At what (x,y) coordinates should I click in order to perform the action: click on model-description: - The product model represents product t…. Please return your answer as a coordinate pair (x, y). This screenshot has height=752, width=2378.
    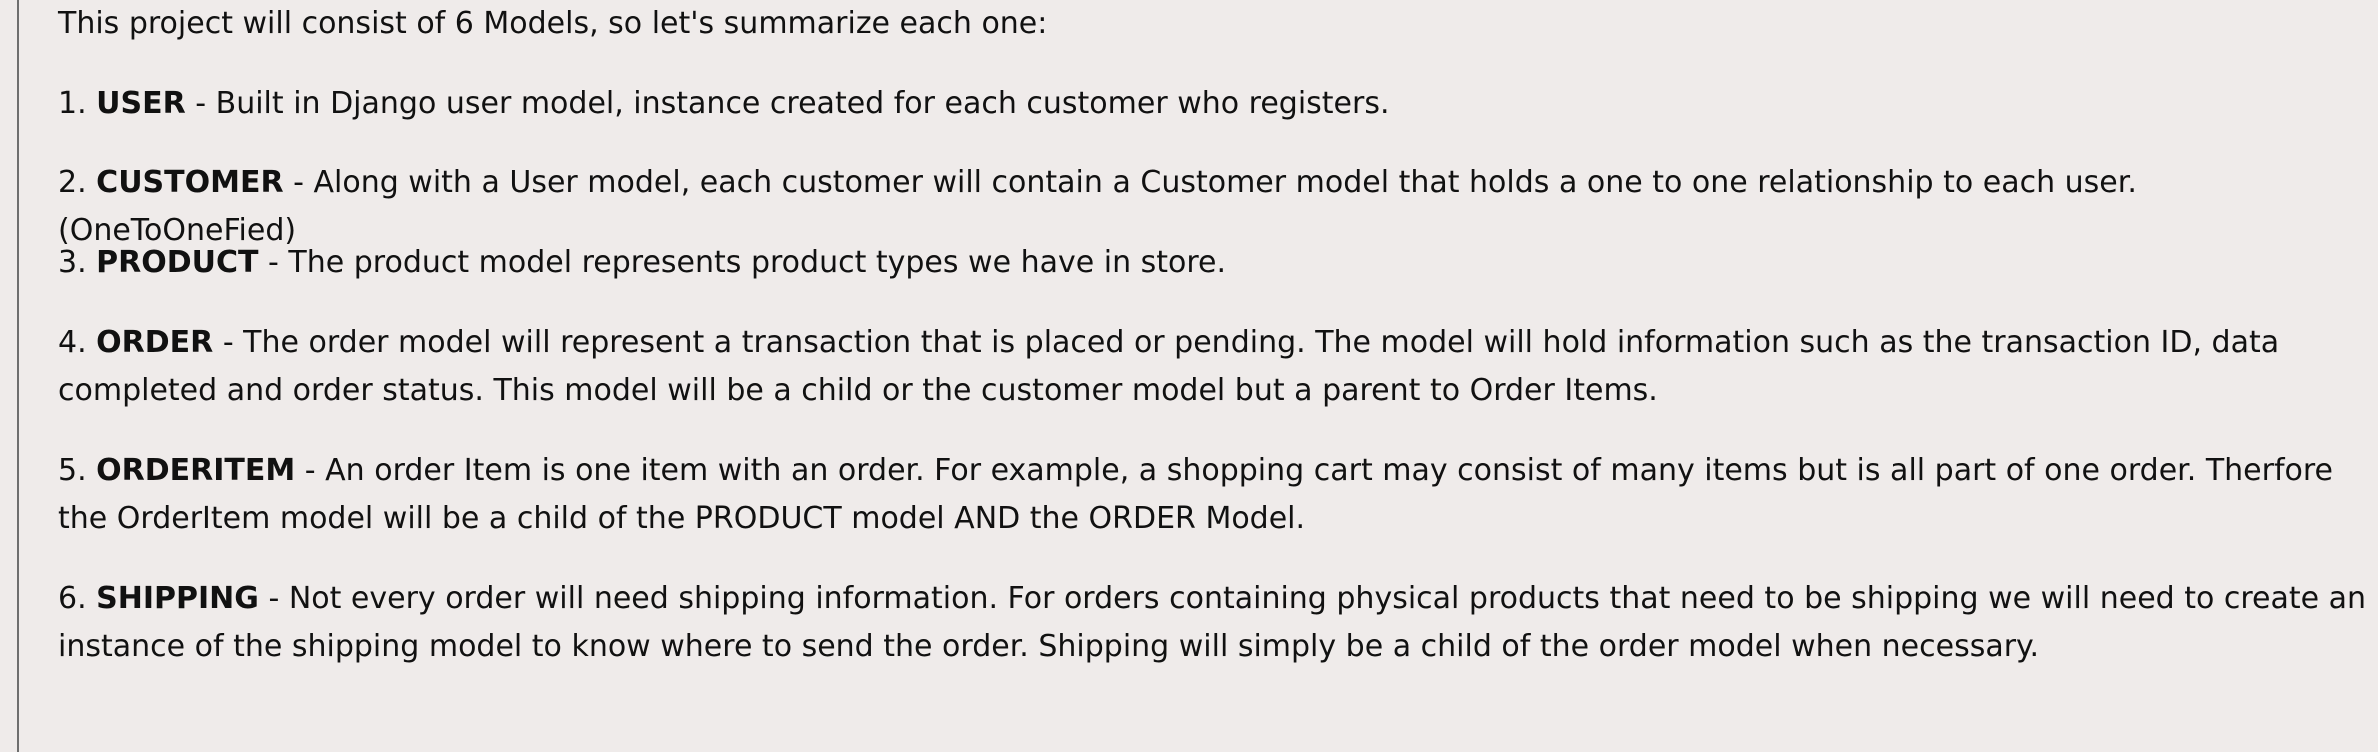
    Looking at the image, I should click on (742, 262).